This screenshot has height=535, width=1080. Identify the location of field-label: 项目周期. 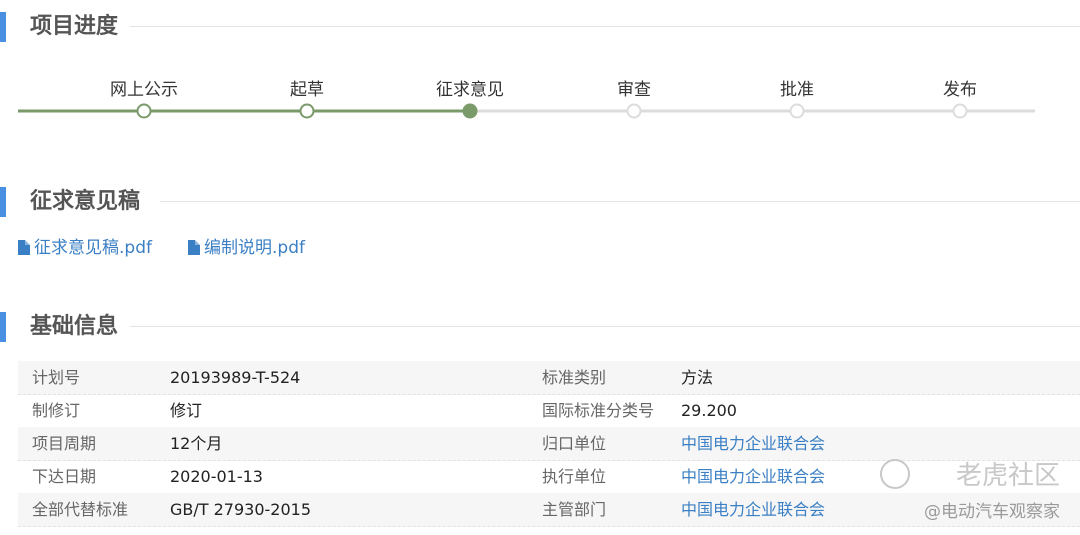
(64, 443).